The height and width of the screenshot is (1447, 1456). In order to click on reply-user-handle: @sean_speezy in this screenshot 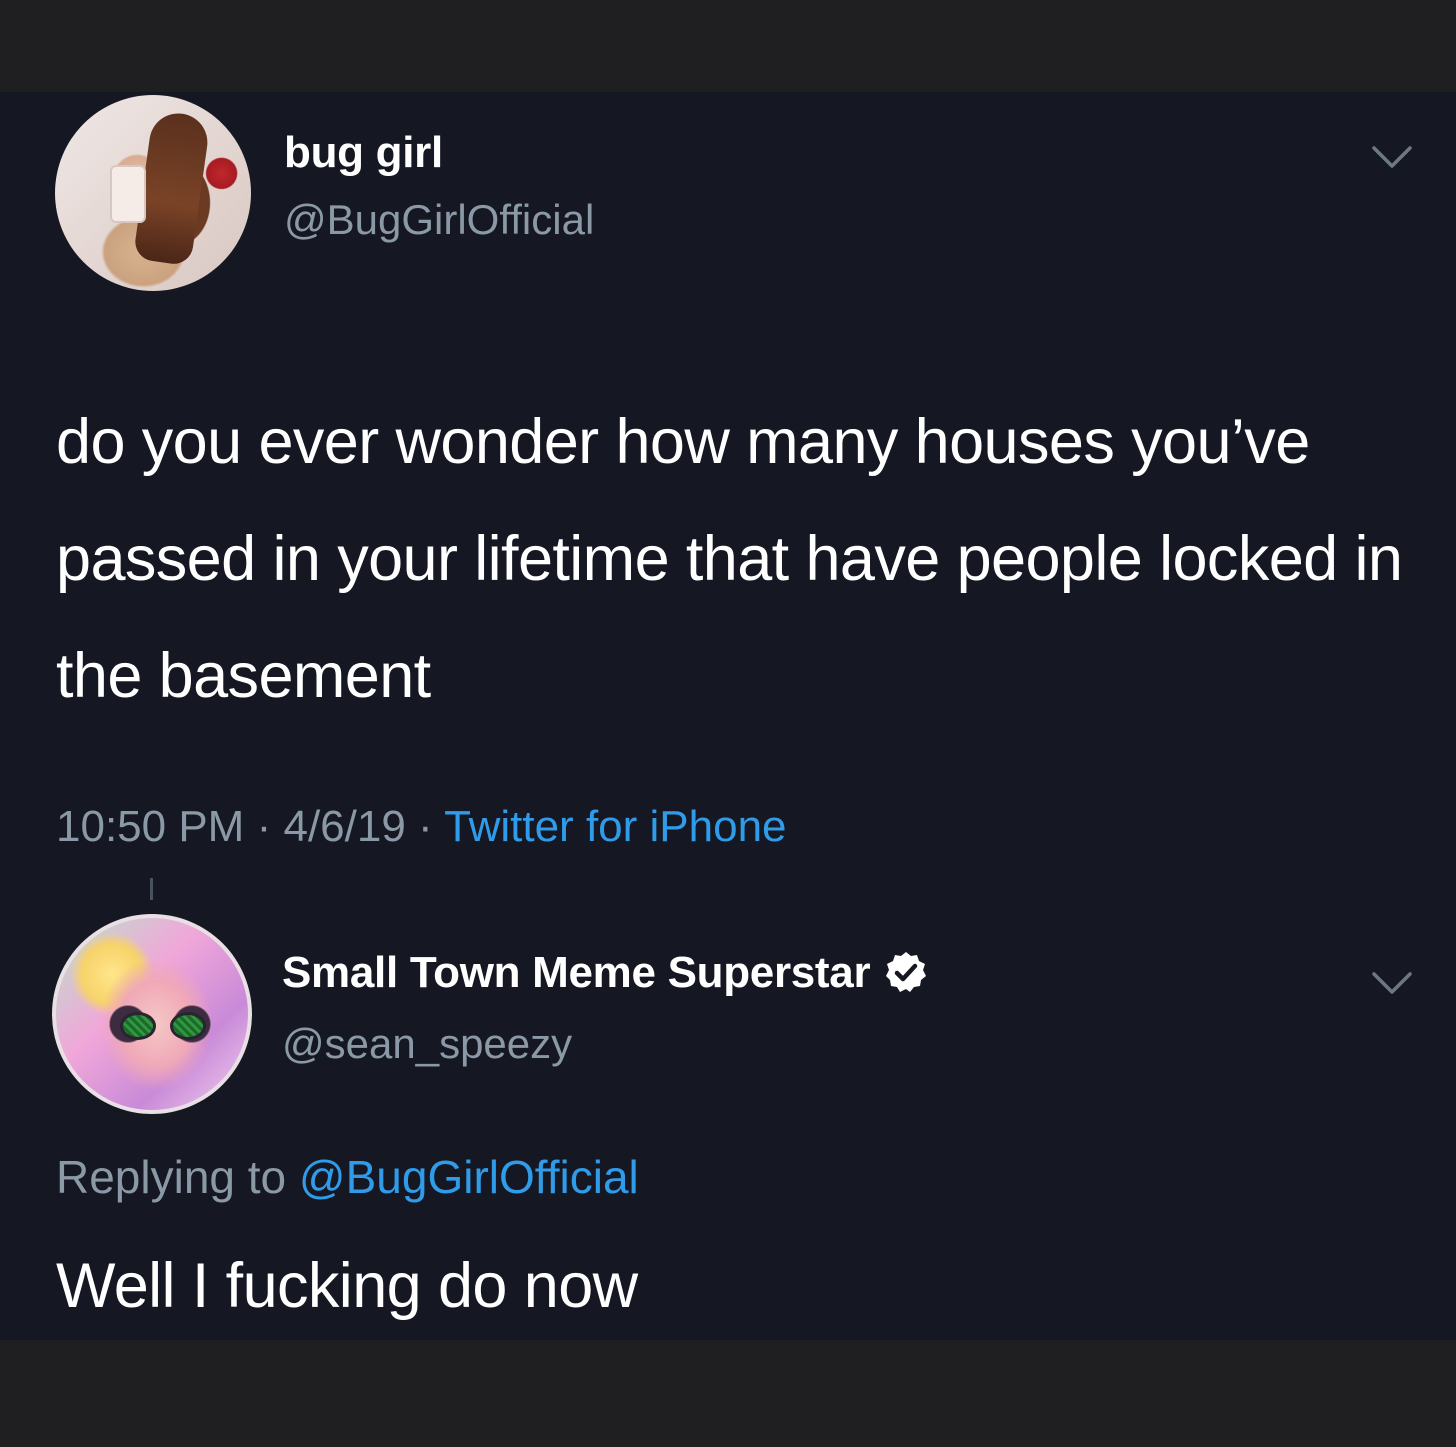, I will do `click(427, 1044)`.